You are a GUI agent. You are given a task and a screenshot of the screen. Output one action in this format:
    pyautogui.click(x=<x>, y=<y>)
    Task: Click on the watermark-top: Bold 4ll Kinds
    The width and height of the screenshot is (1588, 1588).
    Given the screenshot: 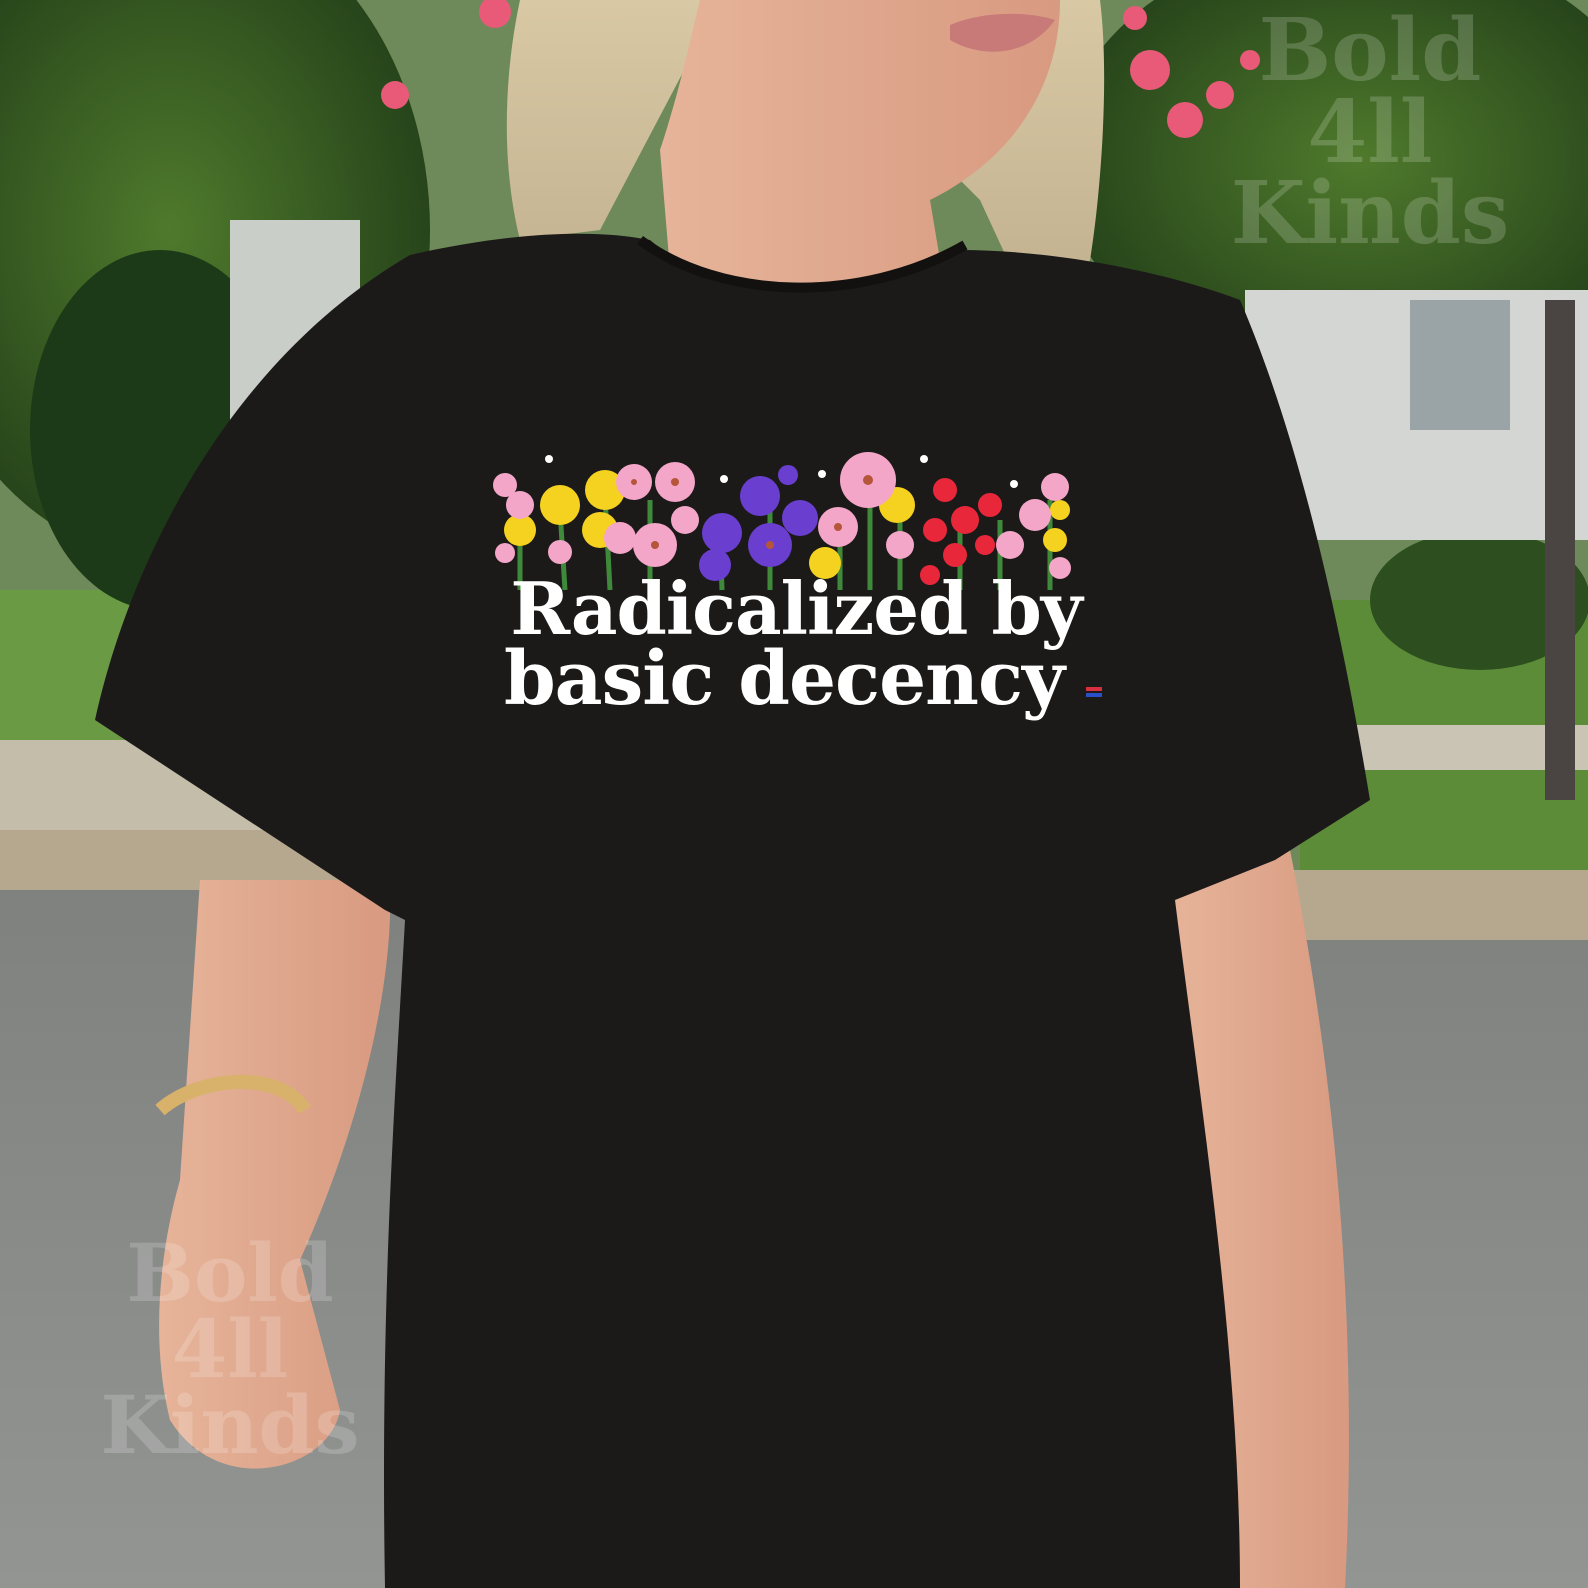 What is the action you would take?
    pyautogui.click(x=1370, y=132)
    